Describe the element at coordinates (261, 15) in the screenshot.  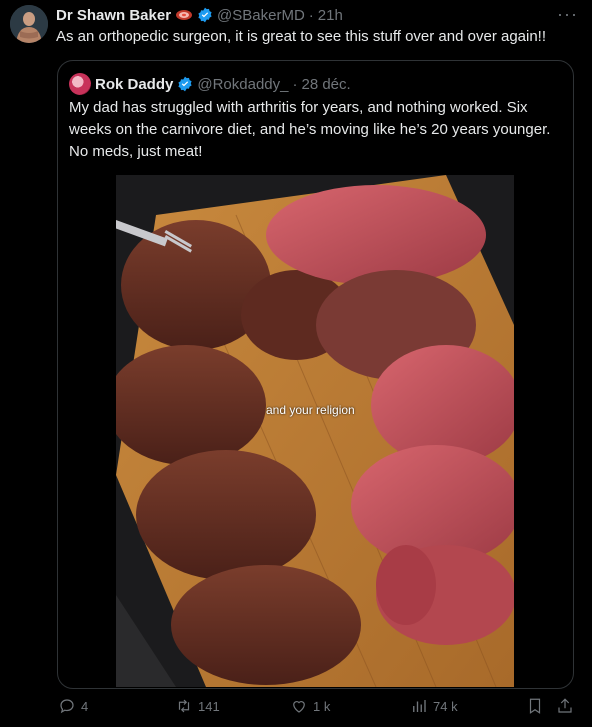
I see `author-handle: @SBakerMD` at that location.